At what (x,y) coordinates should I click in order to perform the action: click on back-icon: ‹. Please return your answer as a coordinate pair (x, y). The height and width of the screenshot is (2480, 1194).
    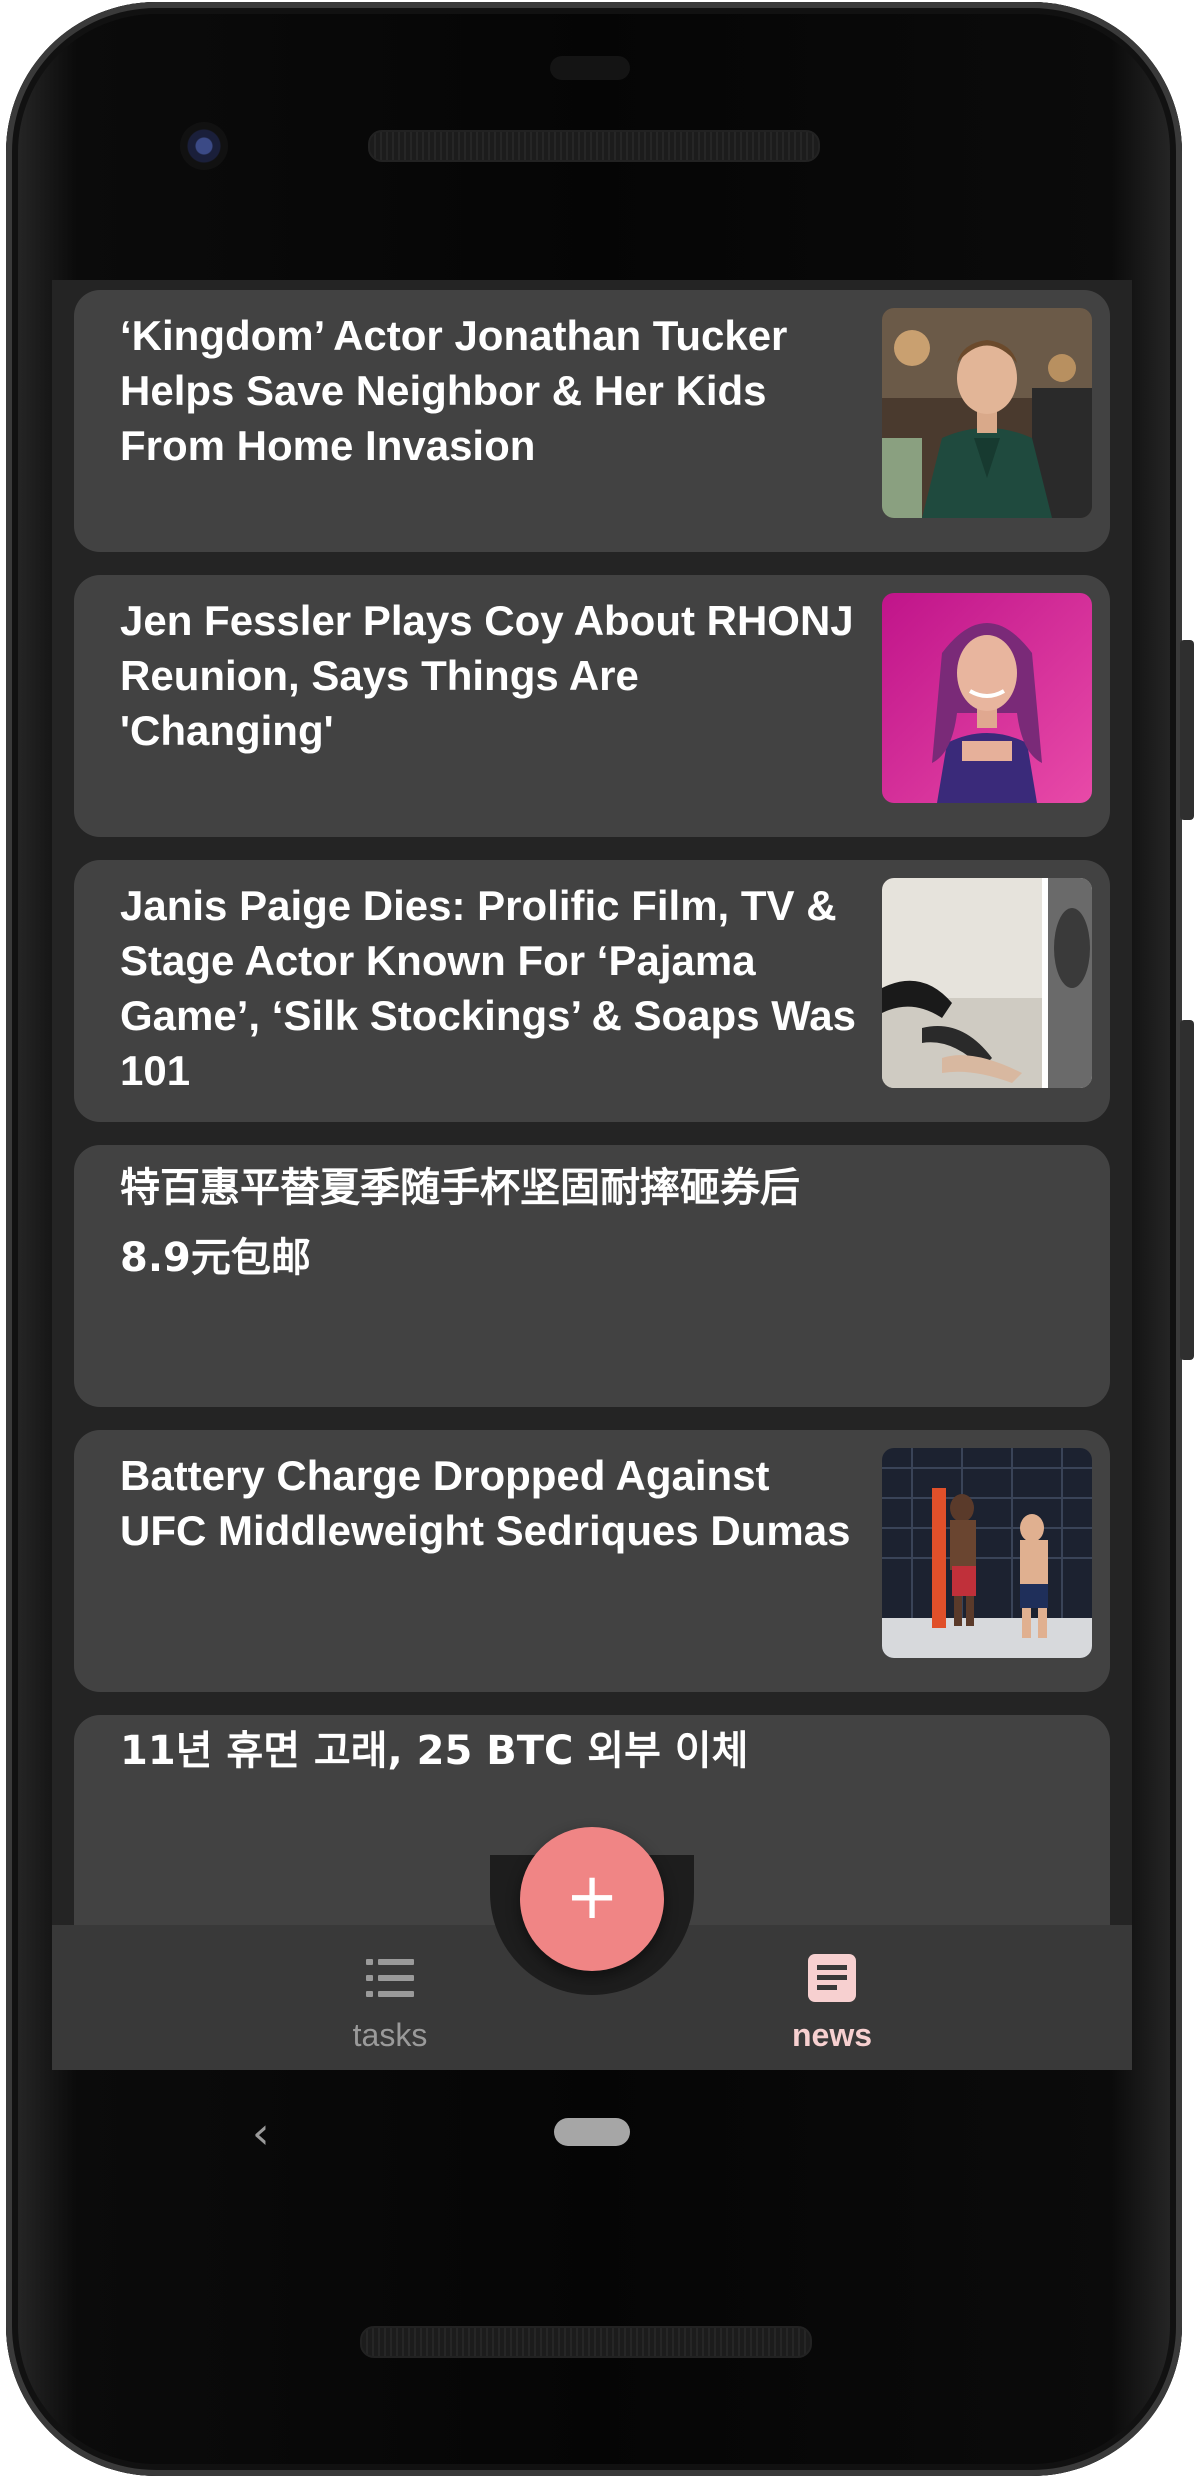
    Looking at the image, I should click on (272, 2134).